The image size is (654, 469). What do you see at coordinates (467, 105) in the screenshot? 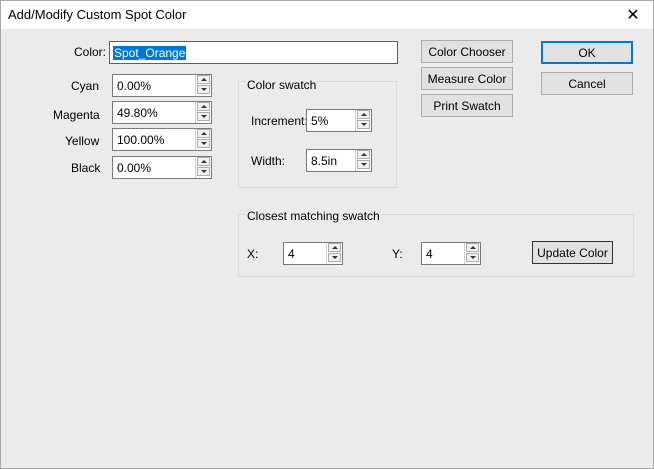
I see `print-swatch-button: Print Swatch` at bounding box center [467, 105].